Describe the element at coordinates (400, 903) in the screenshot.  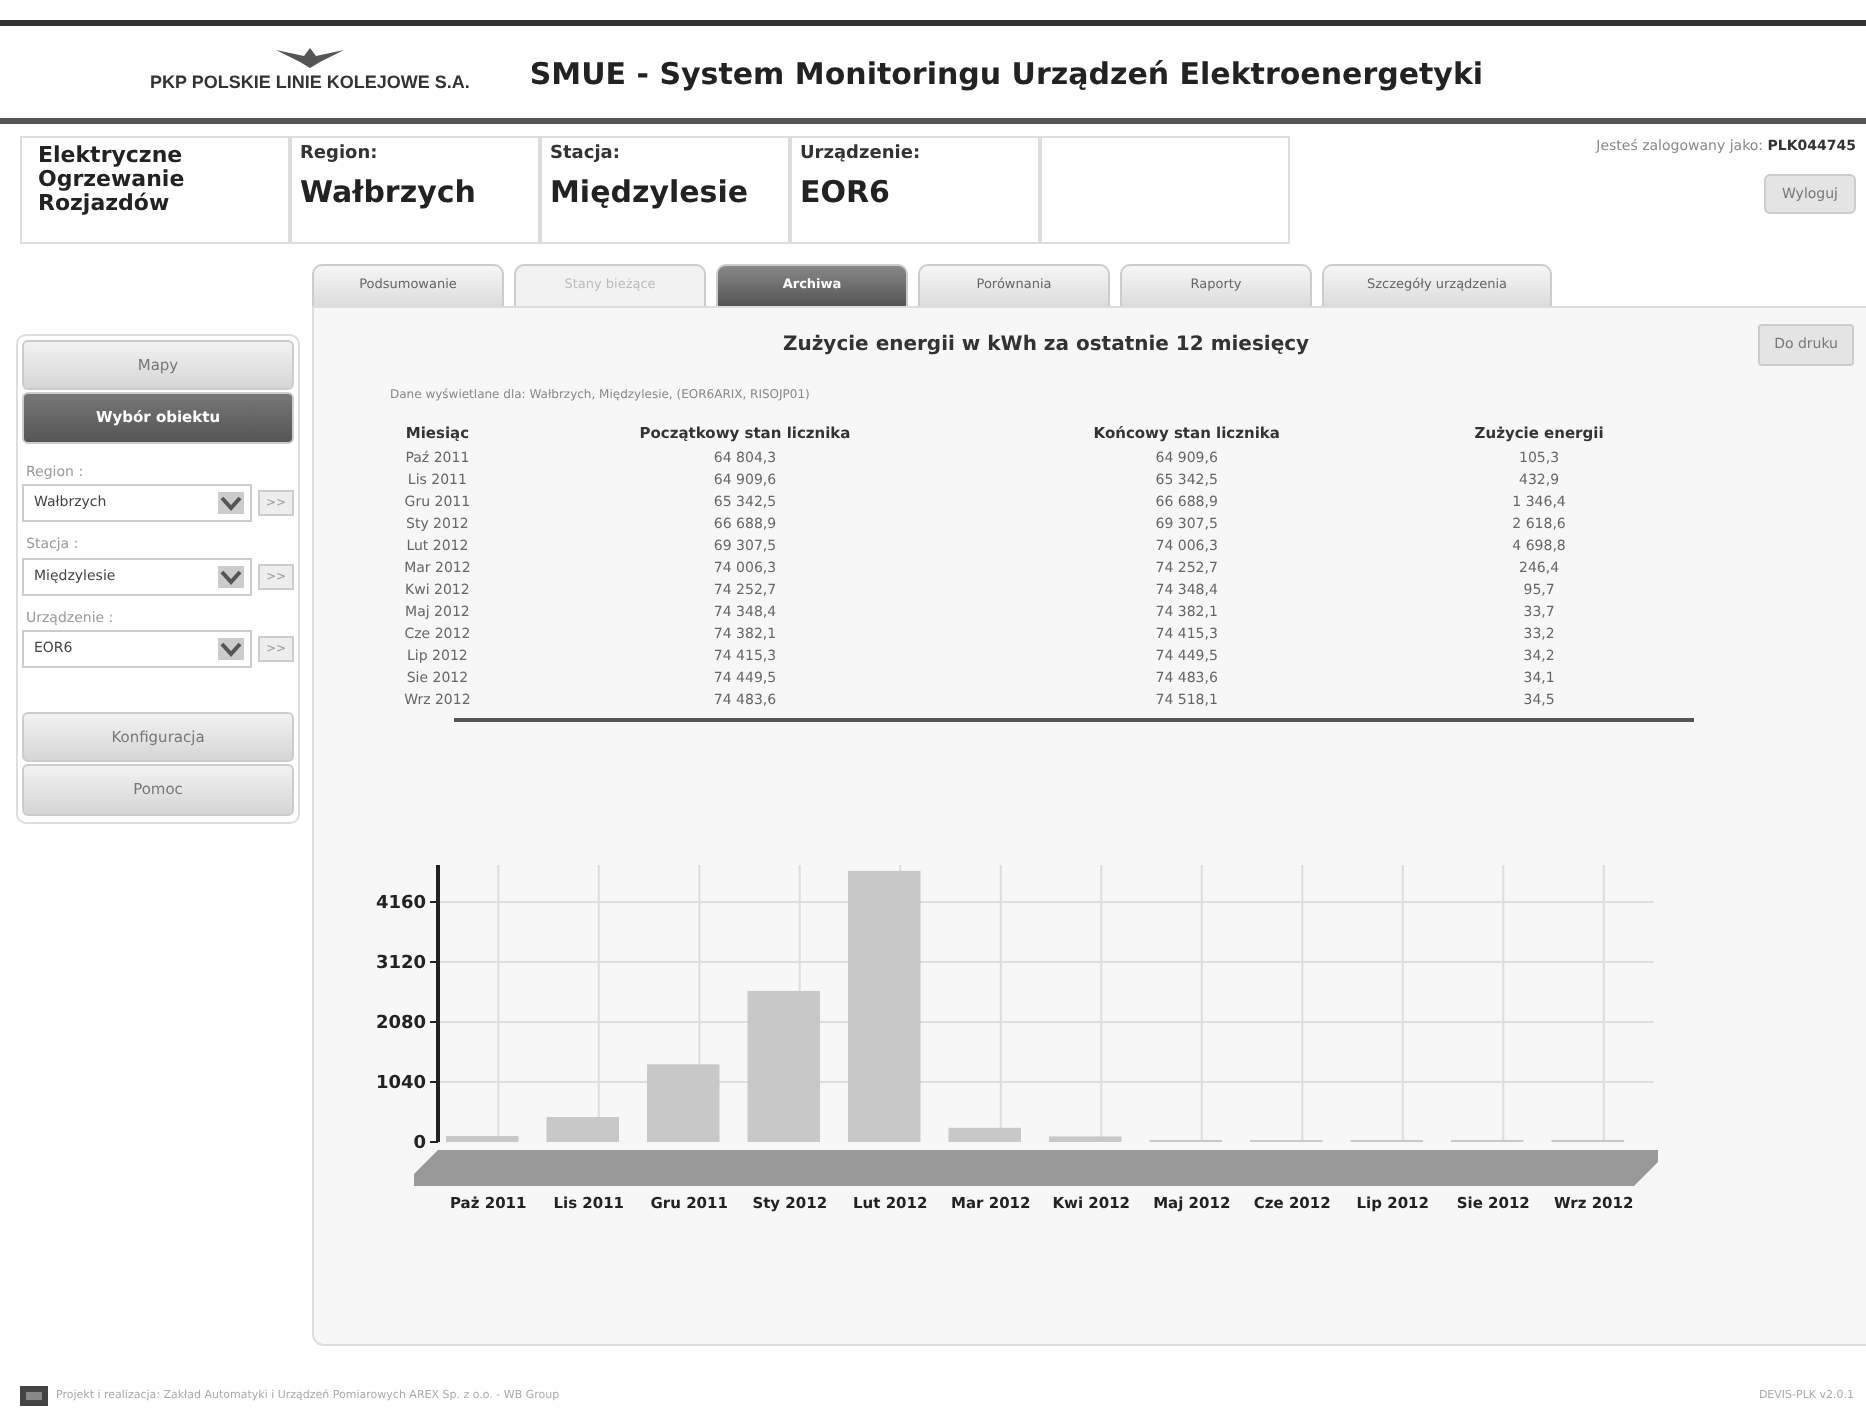
I see `y-tick-label: 4160` at that location.